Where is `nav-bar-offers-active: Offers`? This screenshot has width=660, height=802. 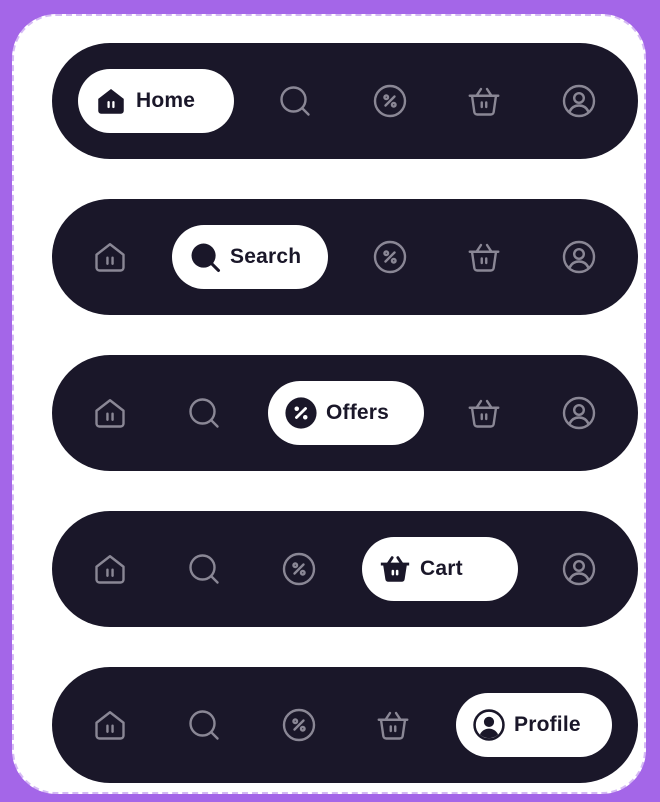
nav-bar-offers-active: Offers is located at coordinates (345, 413).